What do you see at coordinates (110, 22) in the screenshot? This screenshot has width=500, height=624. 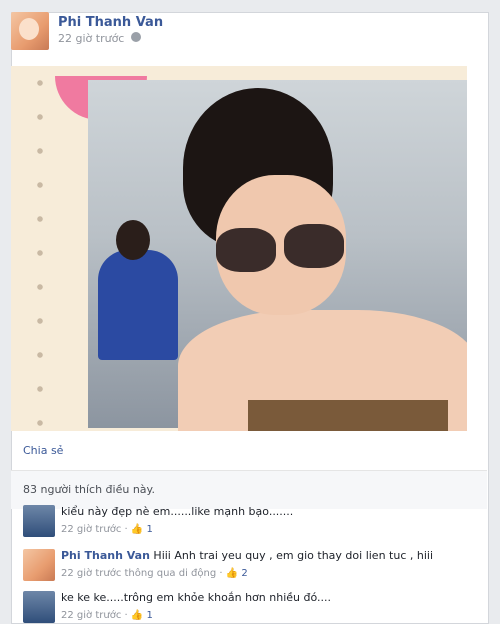 I see `author-name: Phi Thanh Van` at bounding box center [110, 22].